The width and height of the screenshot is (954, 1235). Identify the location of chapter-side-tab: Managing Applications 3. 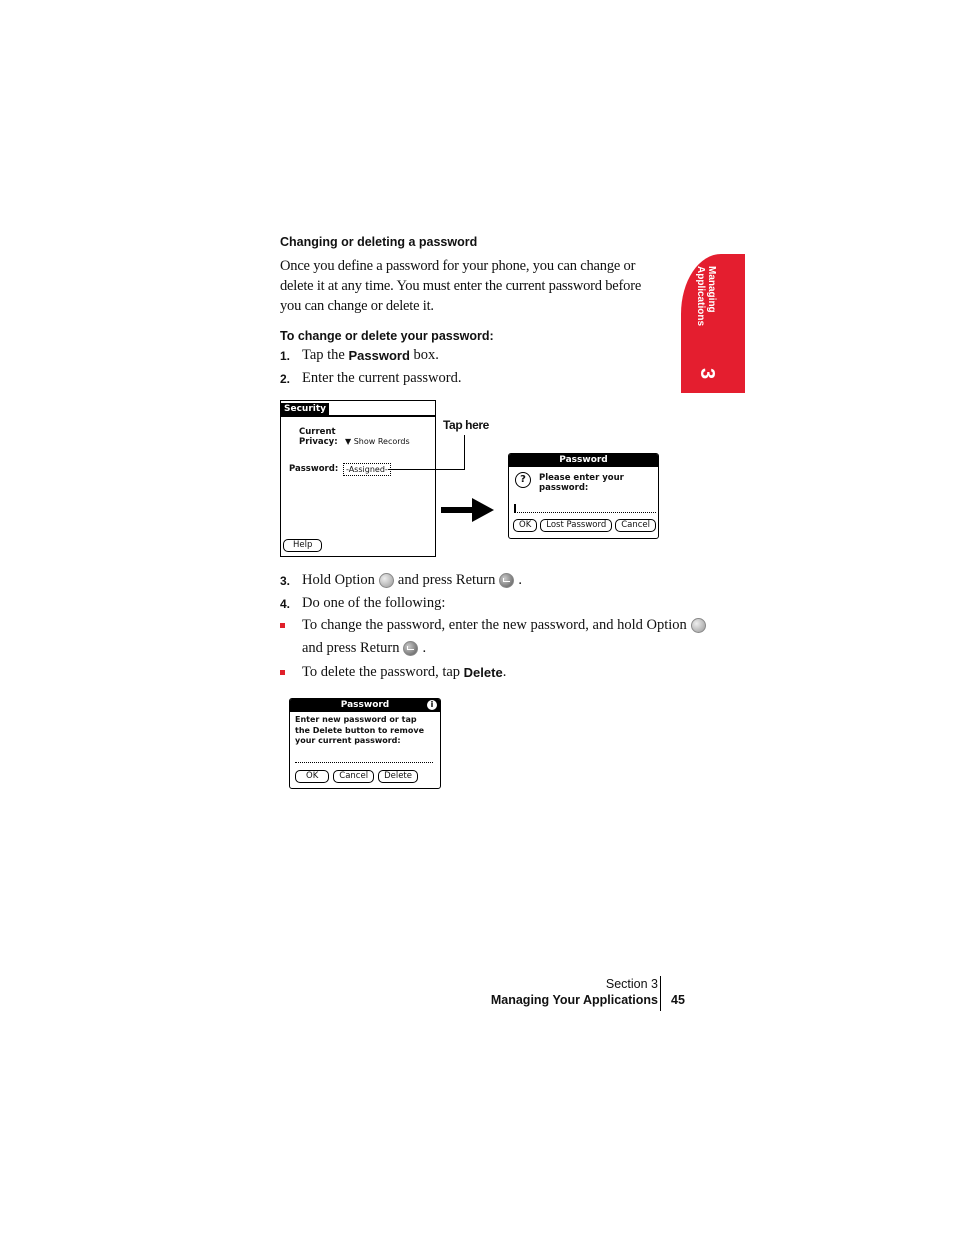
(713, 323).